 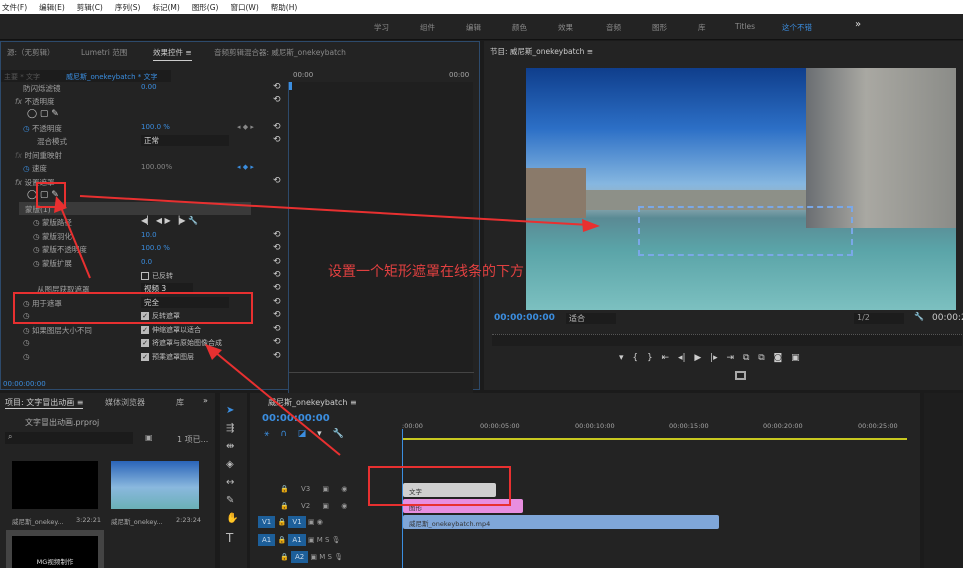 What do you see at coordinates (52, 7) in the screenshot?
I see `menu-edit: 编辑(E)` at bounding box center [52, 7].